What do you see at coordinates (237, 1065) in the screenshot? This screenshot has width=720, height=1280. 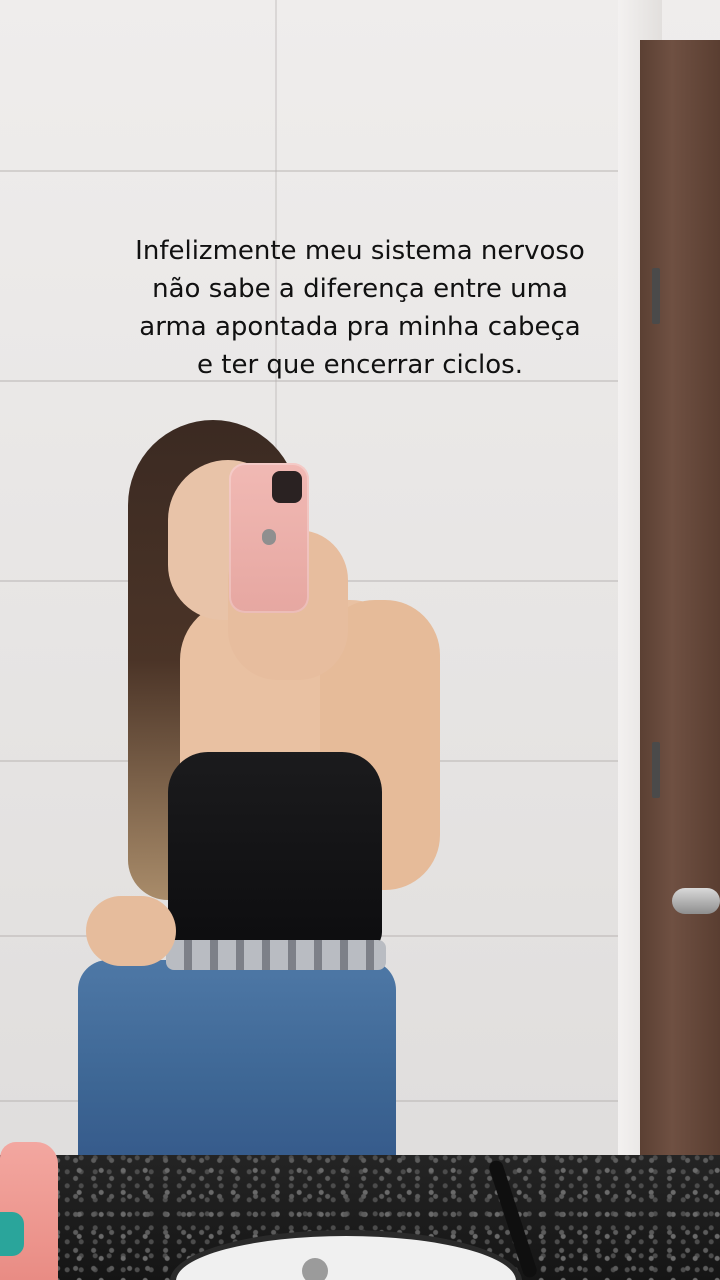 I see `blue-jeans` at bounding box center [237, 1065].